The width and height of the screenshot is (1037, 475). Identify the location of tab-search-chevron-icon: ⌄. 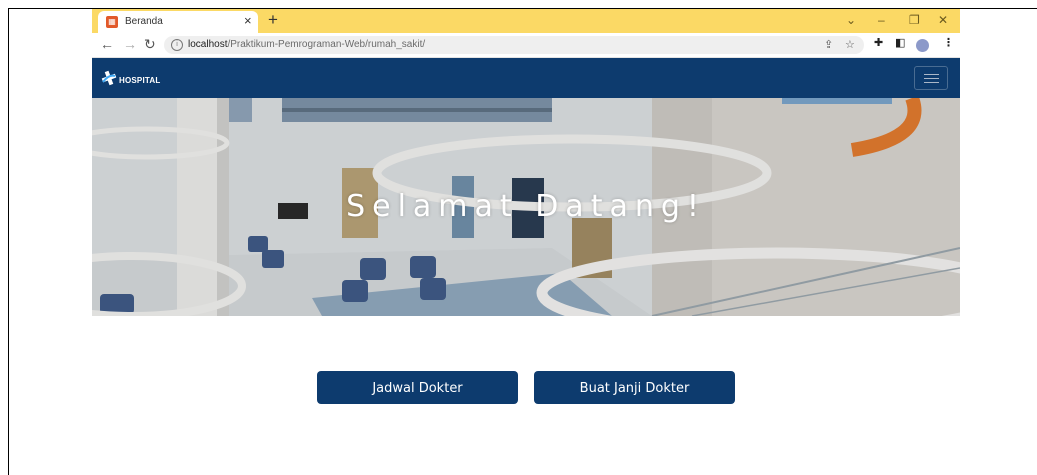
(851, 20).